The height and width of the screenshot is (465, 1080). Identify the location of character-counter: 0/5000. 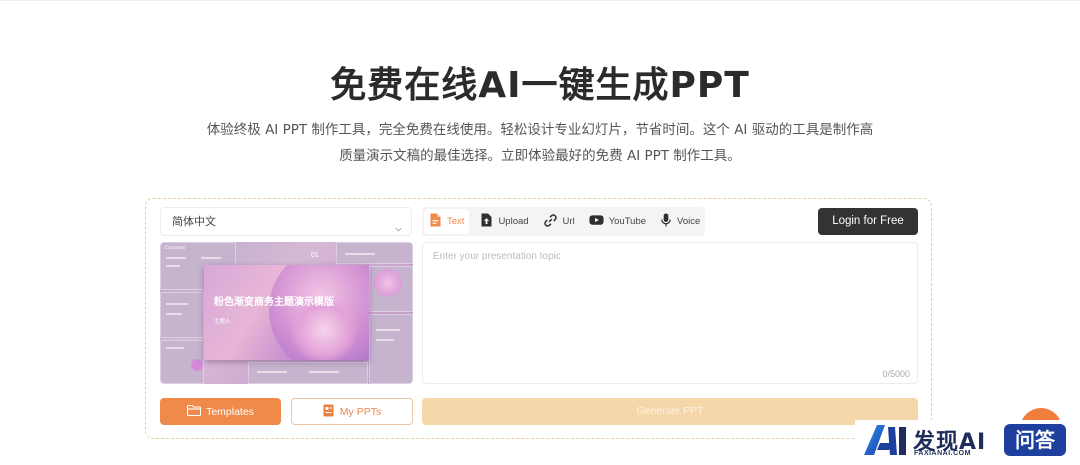
(896, 374).